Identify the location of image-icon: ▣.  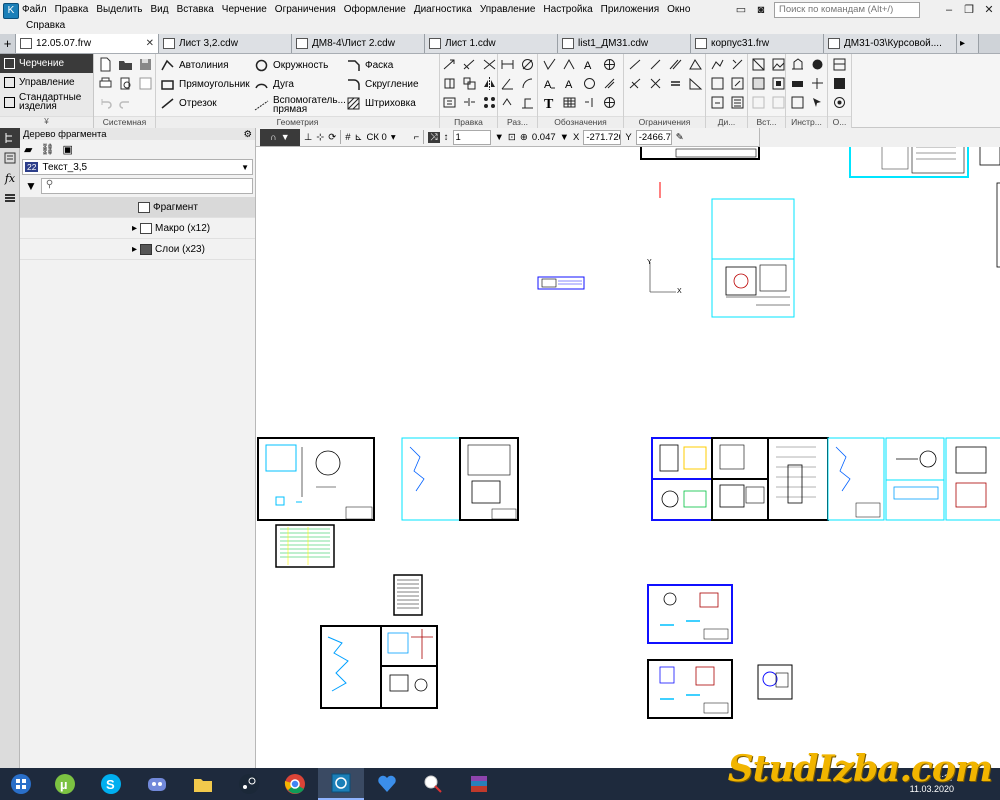
(67, 149).